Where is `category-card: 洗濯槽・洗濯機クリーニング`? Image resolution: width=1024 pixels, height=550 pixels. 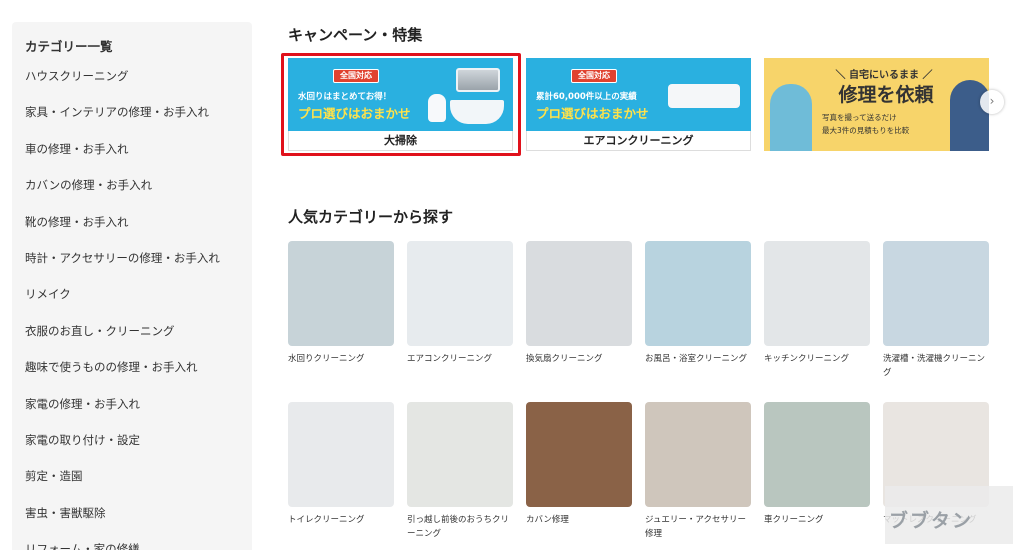
category-card: 洗濯槽・洗濯機クリーニング is located at coordinates (936, 310).